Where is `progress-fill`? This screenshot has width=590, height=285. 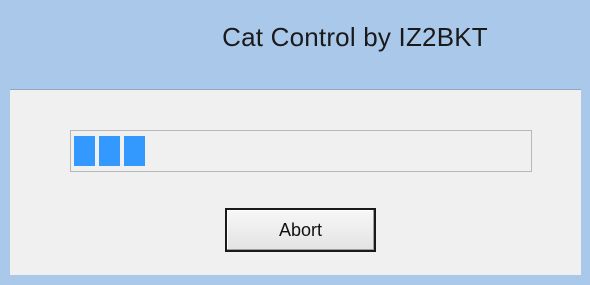 progress-fill is located at coordinates (109, 151).